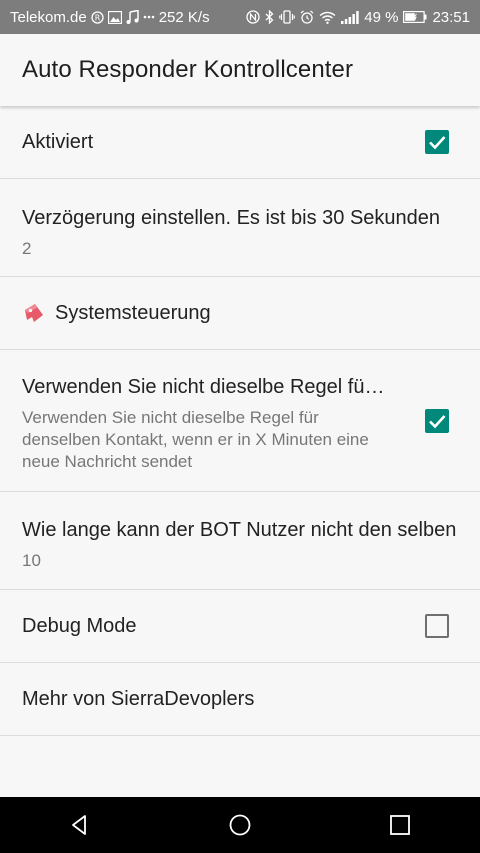 The height and width of the screenshot is (853, 480). Describe the element at coordinates (437, 626) in the screenshot. I see `debug-checkbox` at that location.